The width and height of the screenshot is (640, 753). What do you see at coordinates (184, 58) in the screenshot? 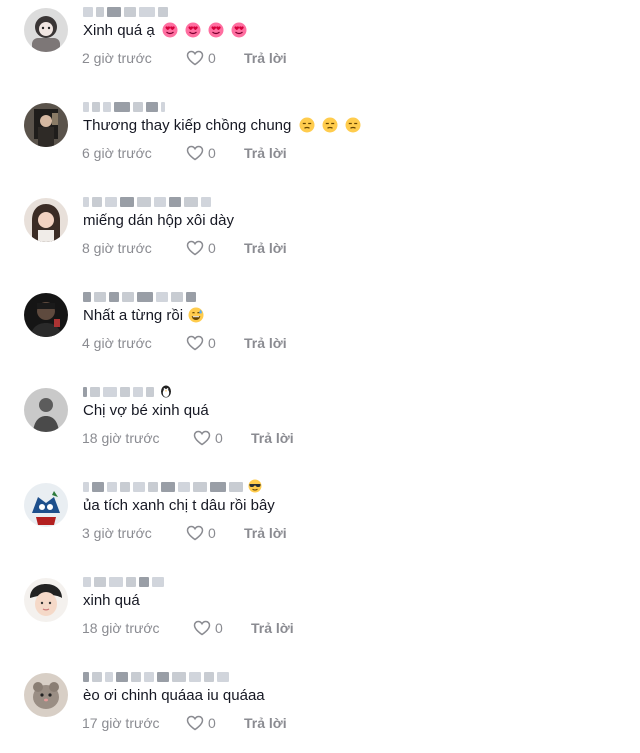
I see `comment-meta: 2 giờ trước 0 Trả lời` at bounding box center [184, 58].